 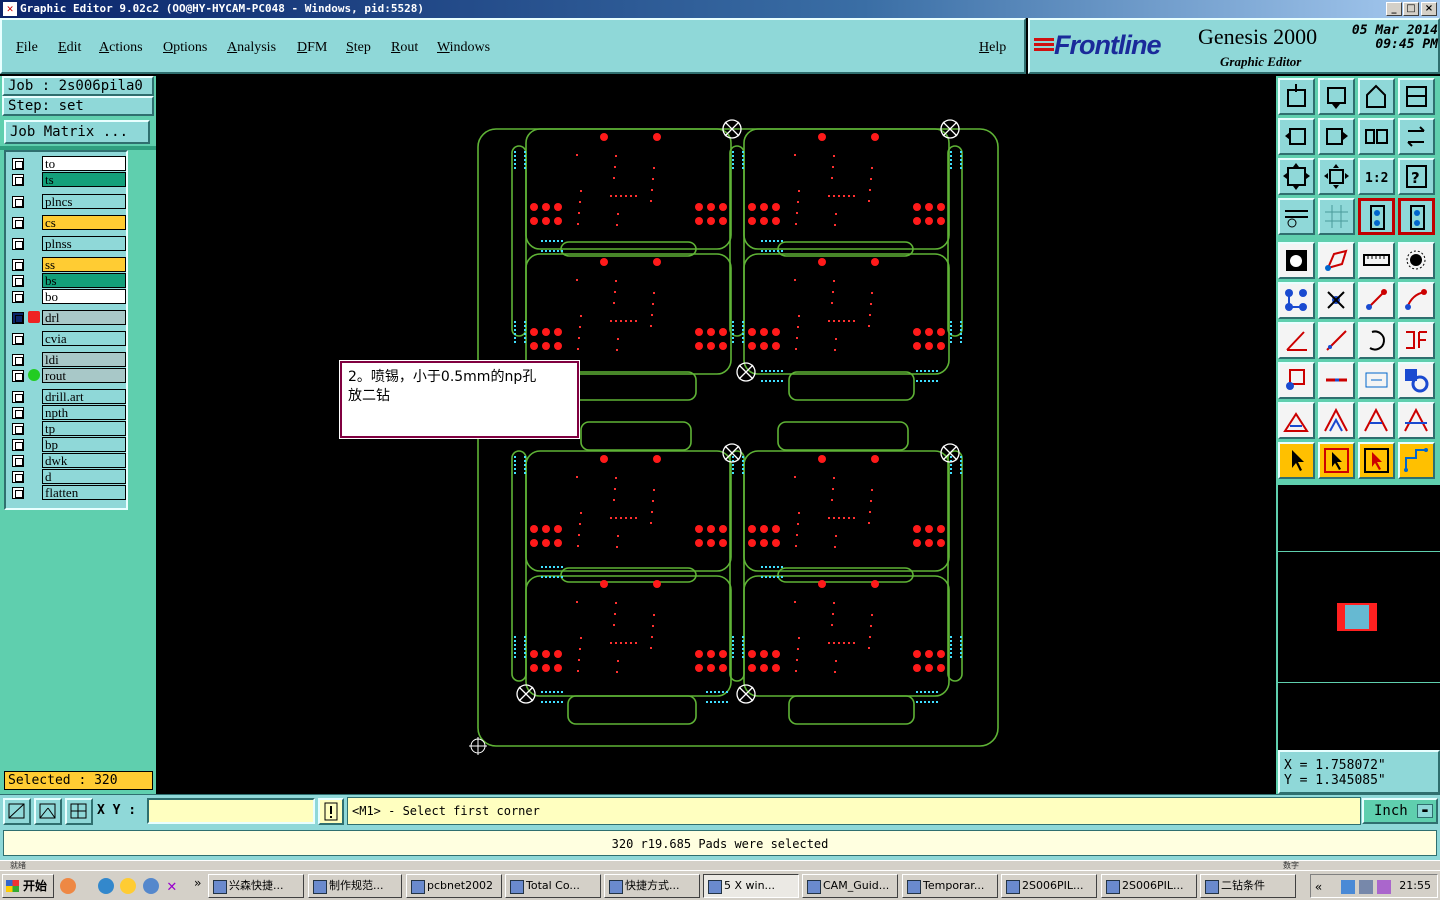 I want to click on layer-name: bp, so click(x=84, y=444).